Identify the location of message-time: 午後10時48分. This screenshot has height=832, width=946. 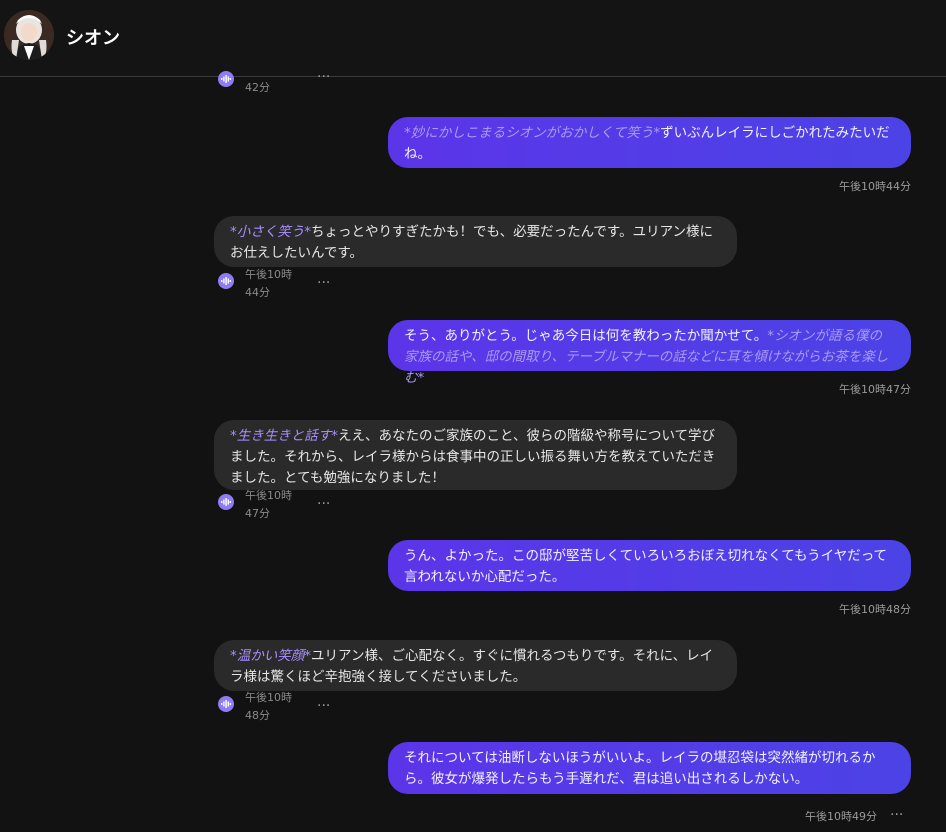
(875, 609).